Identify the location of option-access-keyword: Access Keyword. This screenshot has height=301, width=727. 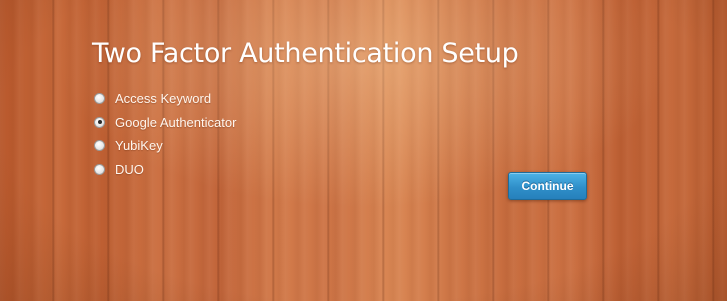
(165, 99).